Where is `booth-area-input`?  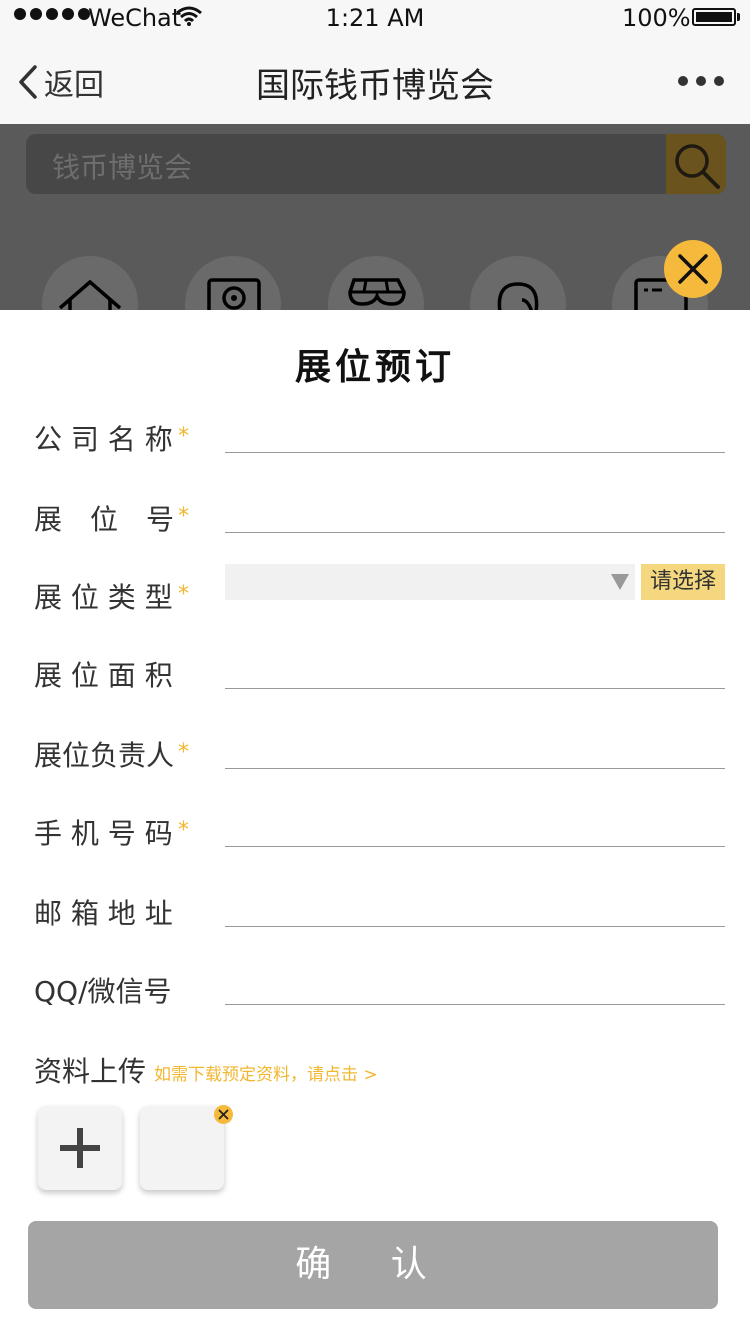 booth-area-input is located at coordinates (475, 688).